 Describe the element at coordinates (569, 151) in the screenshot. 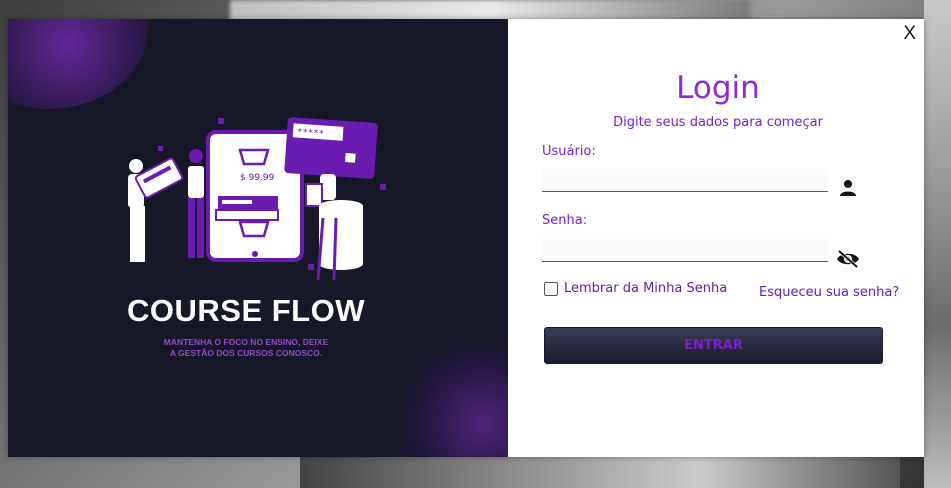

I see `username-label: Usuário:` at that location.